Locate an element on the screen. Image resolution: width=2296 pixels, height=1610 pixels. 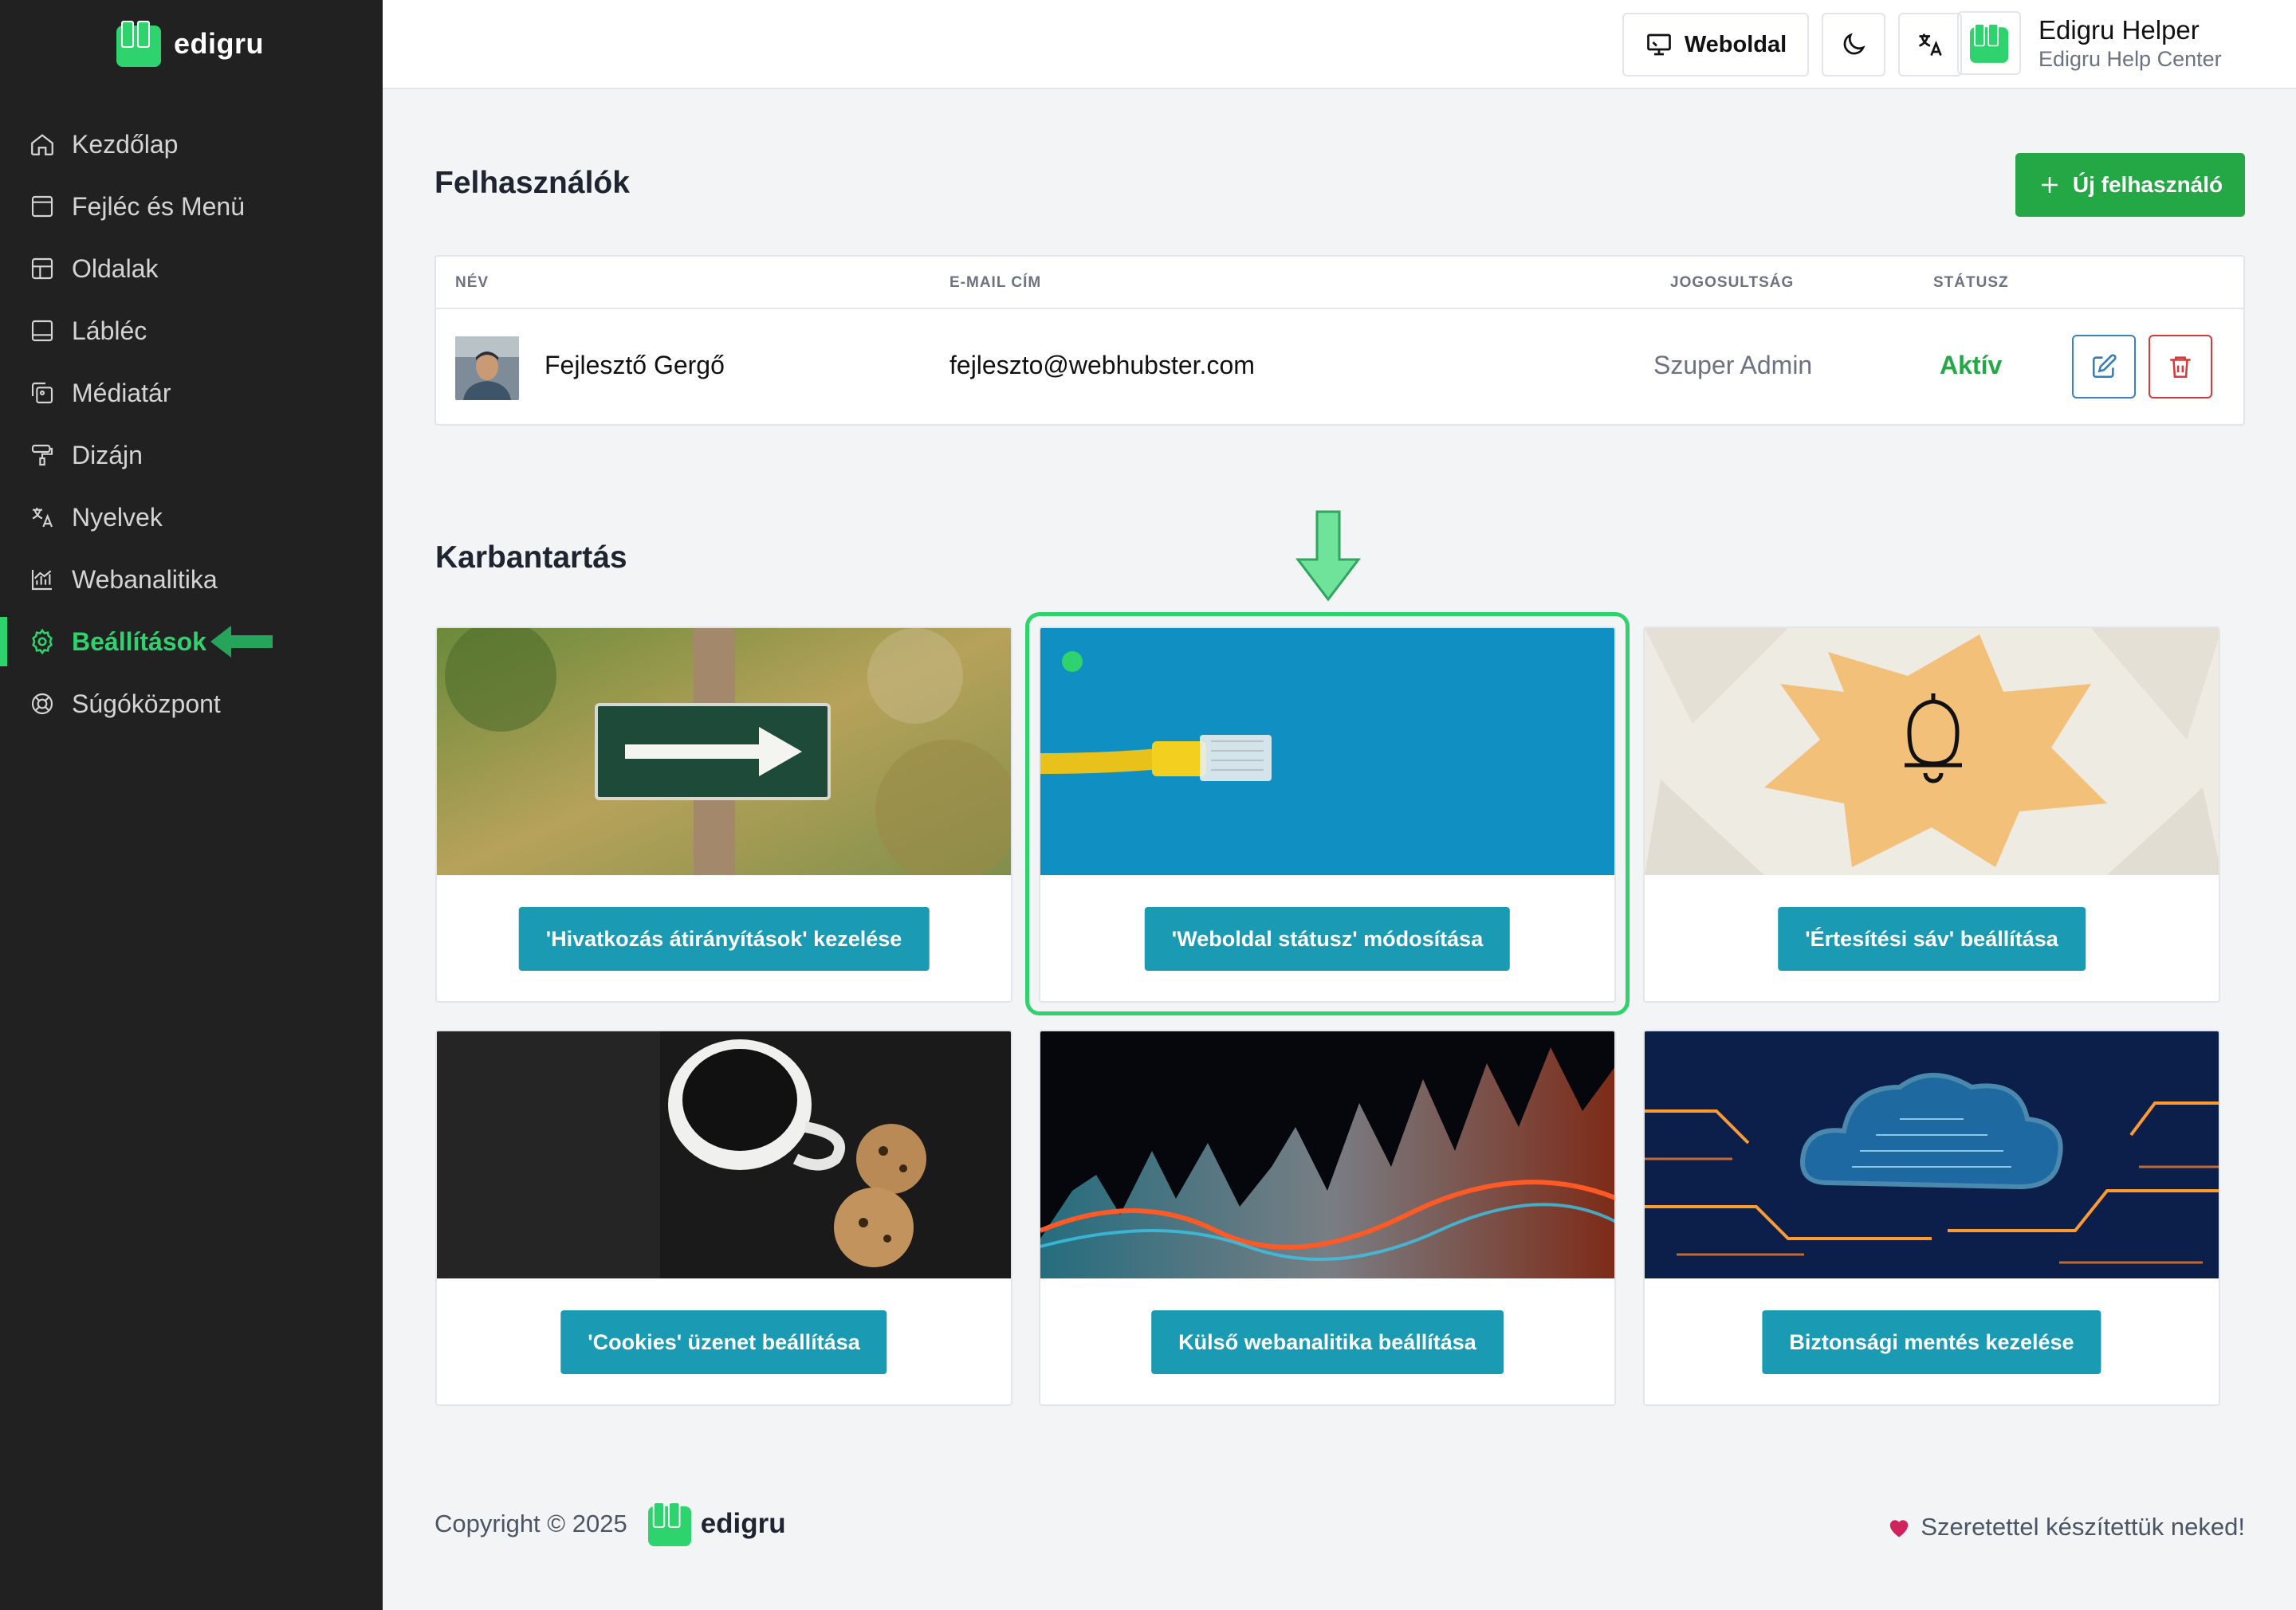
maintenance-card-redirects: 'Hivatkozás átirányítások' kezelése is located at coordinates (723, 814).